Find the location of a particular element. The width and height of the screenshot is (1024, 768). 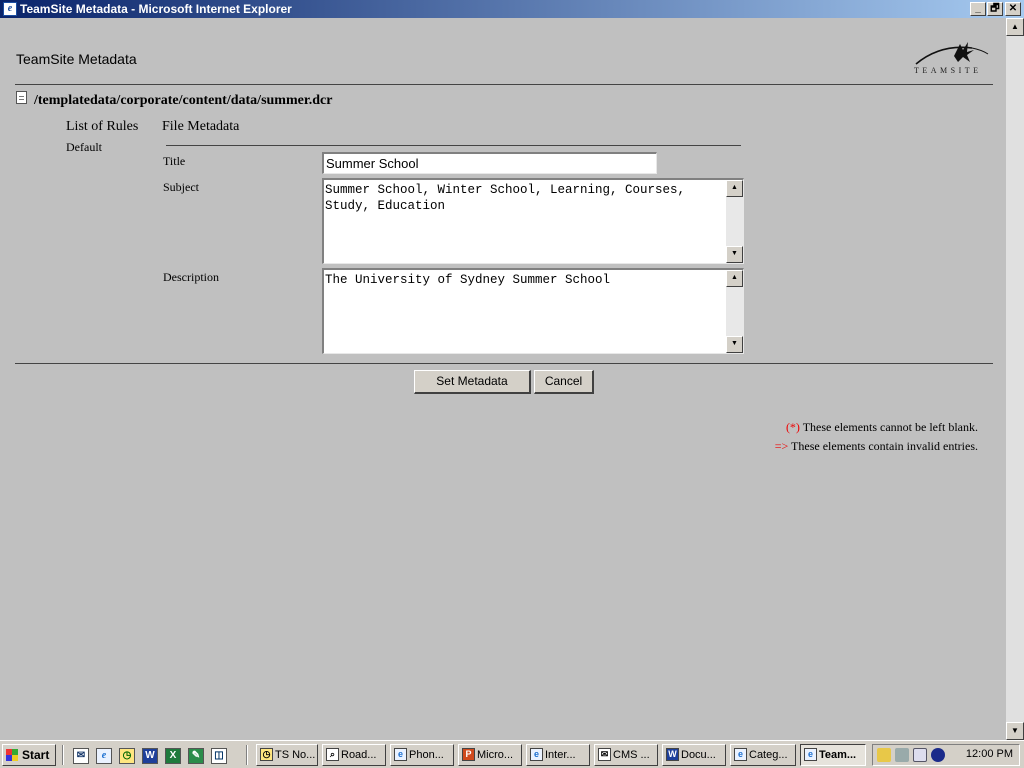

required-marker: (*) is located at coordinates (792, 427).